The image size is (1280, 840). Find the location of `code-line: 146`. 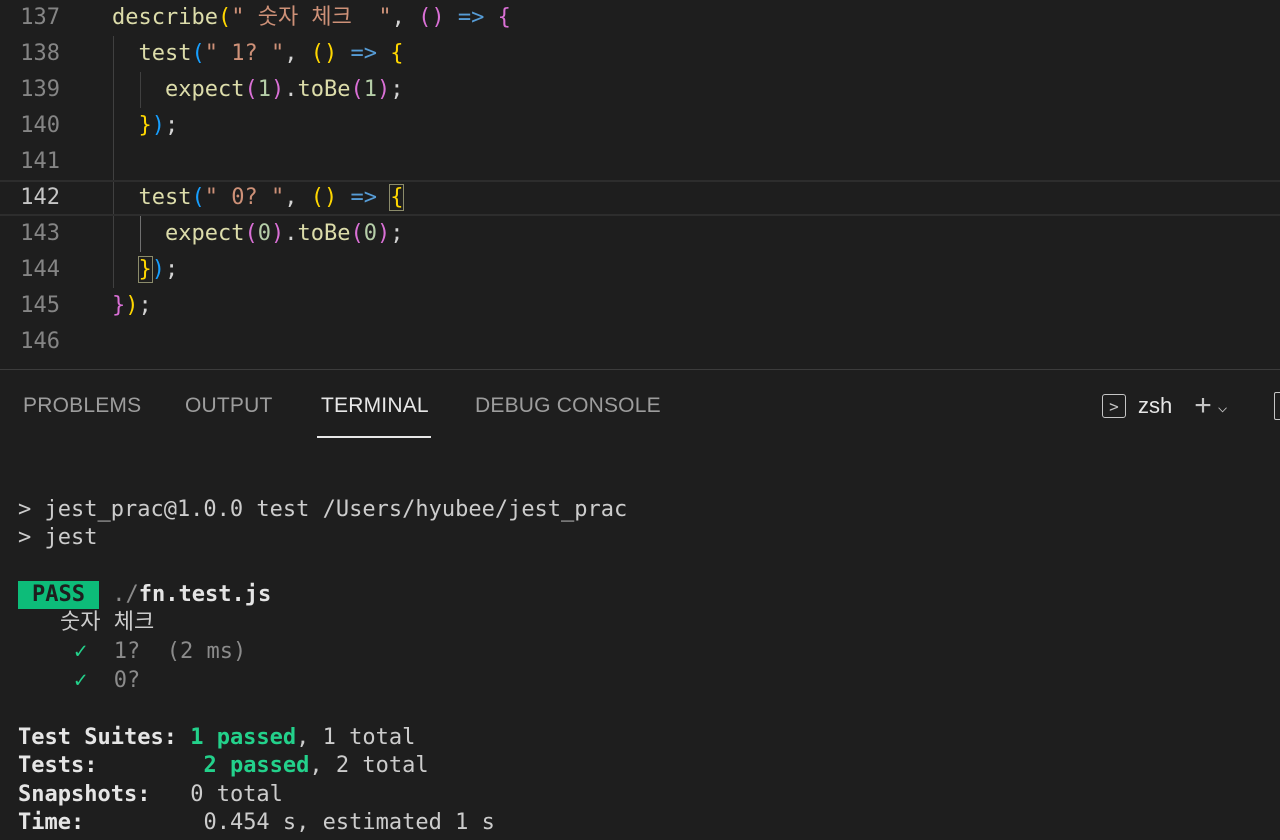

code-line: 146 is located at coordinates (640, 342).